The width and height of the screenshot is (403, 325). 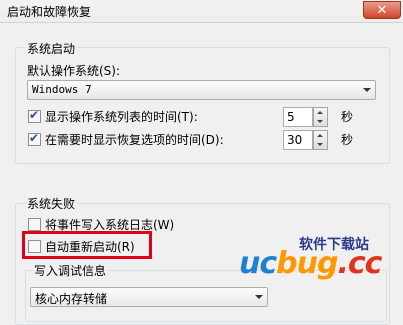 What do you see at coordinates (310, 263) in the screenshot?
I see `watermark-wordmark: ucbug.cc` at bounding box center [310, 263].